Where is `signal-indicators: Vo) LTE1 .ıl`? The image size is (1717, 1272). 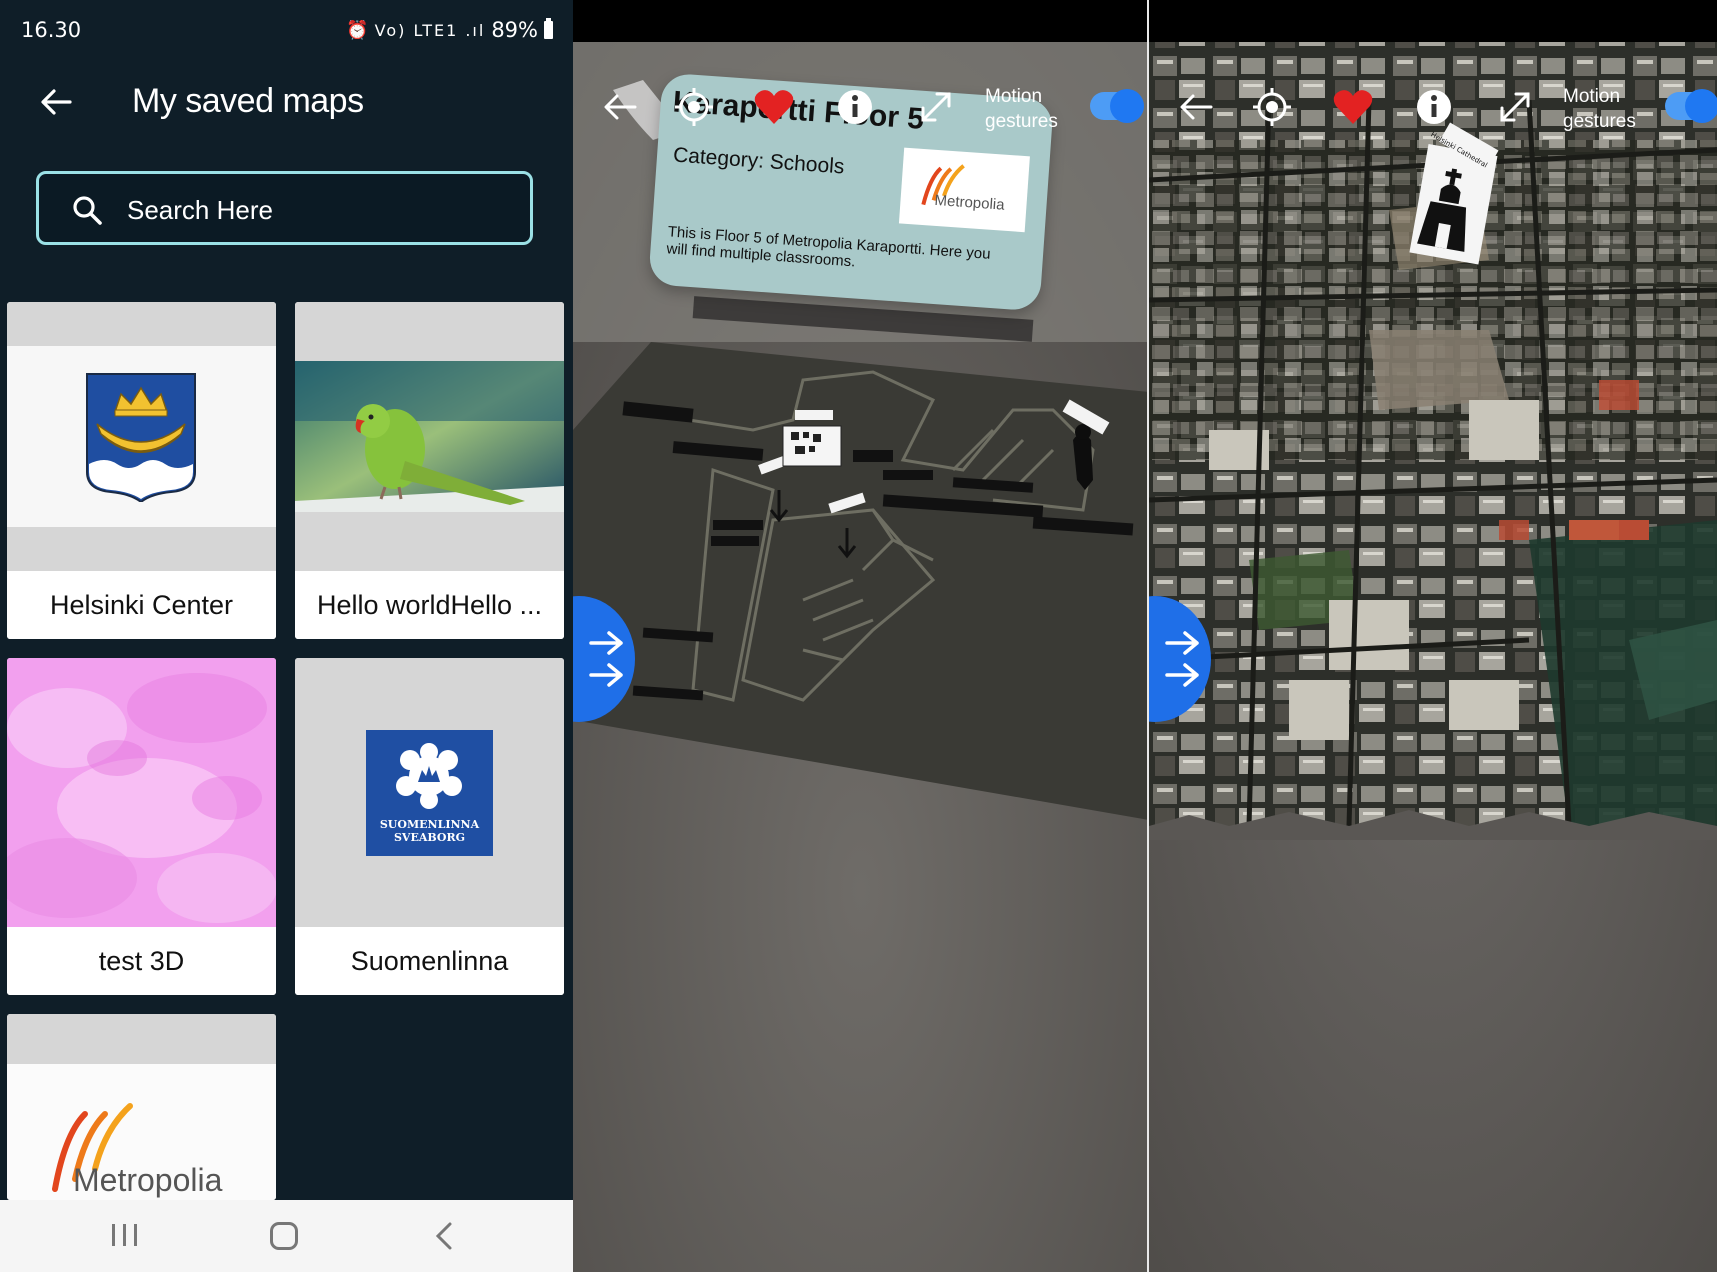
signal-indicators: Vo) LTE1 .ıl is located at coordinates (430, 30).